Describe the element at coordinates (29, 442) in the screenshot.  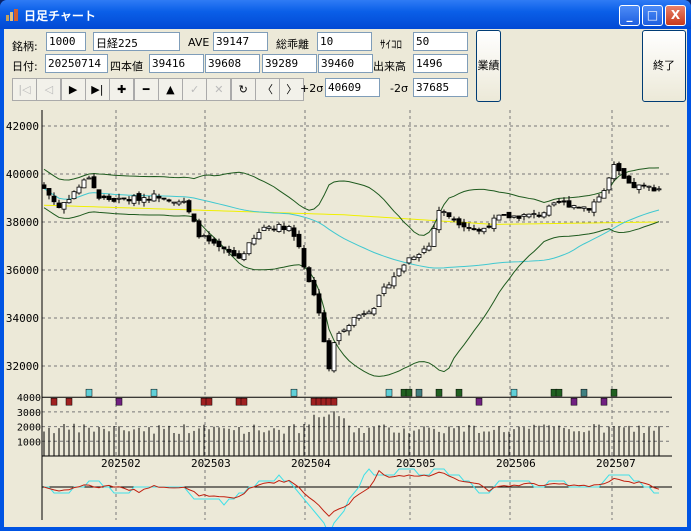
I see `volume-tick-label: 1000` at that location.